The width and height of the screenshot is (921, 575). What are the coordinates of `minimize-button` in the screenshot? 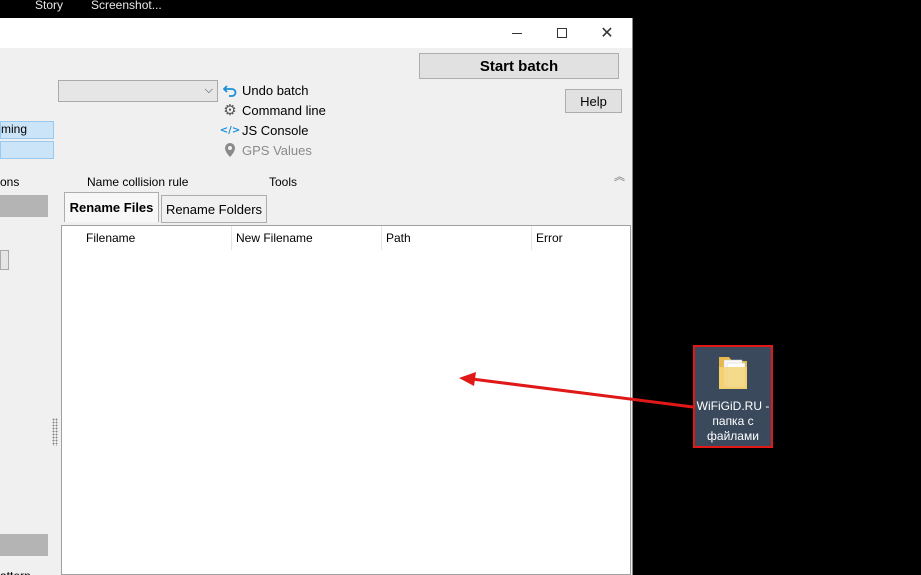 It's located at (517, 33).